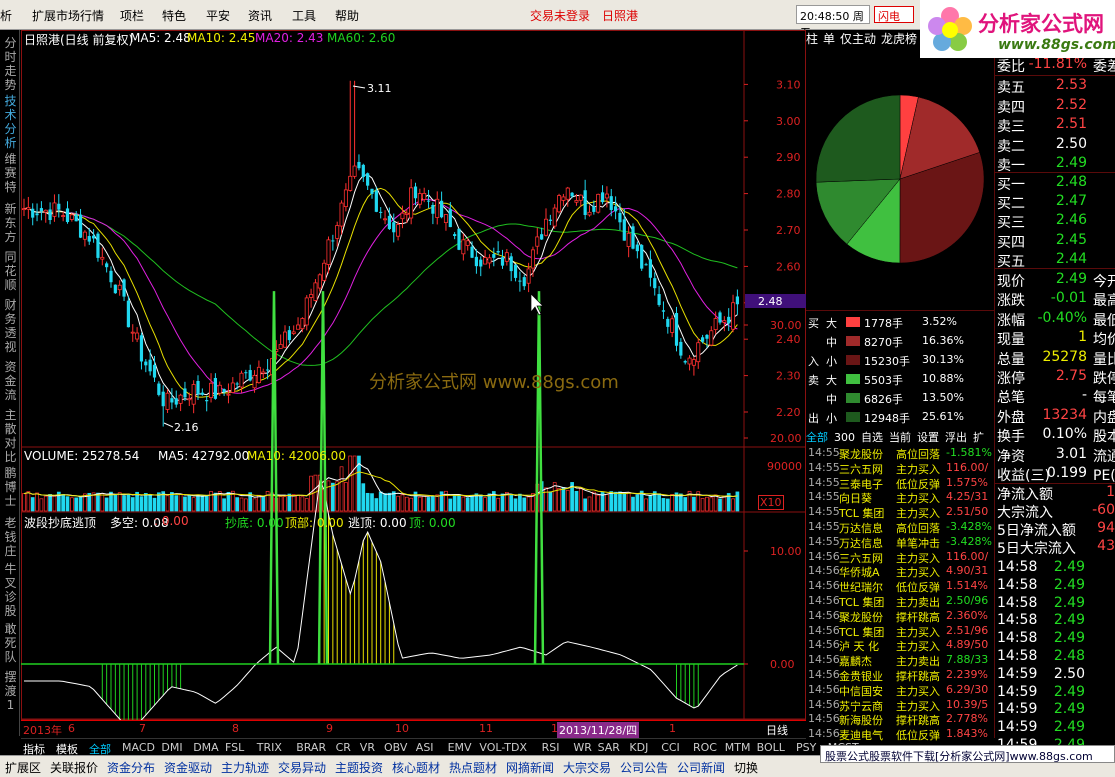  I want to click on menu-item-ext-market: 扩展市场行情, so click(68, 15).